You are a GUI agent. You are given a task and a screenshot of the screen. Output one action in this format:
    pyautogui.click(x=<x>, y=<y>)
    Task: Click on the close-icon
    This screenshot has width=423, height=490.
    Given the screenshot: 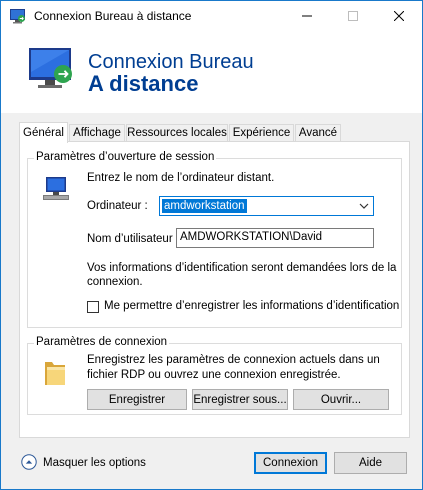 What is the action you would take?
    pyautogui.click(x=399, y=16)
    